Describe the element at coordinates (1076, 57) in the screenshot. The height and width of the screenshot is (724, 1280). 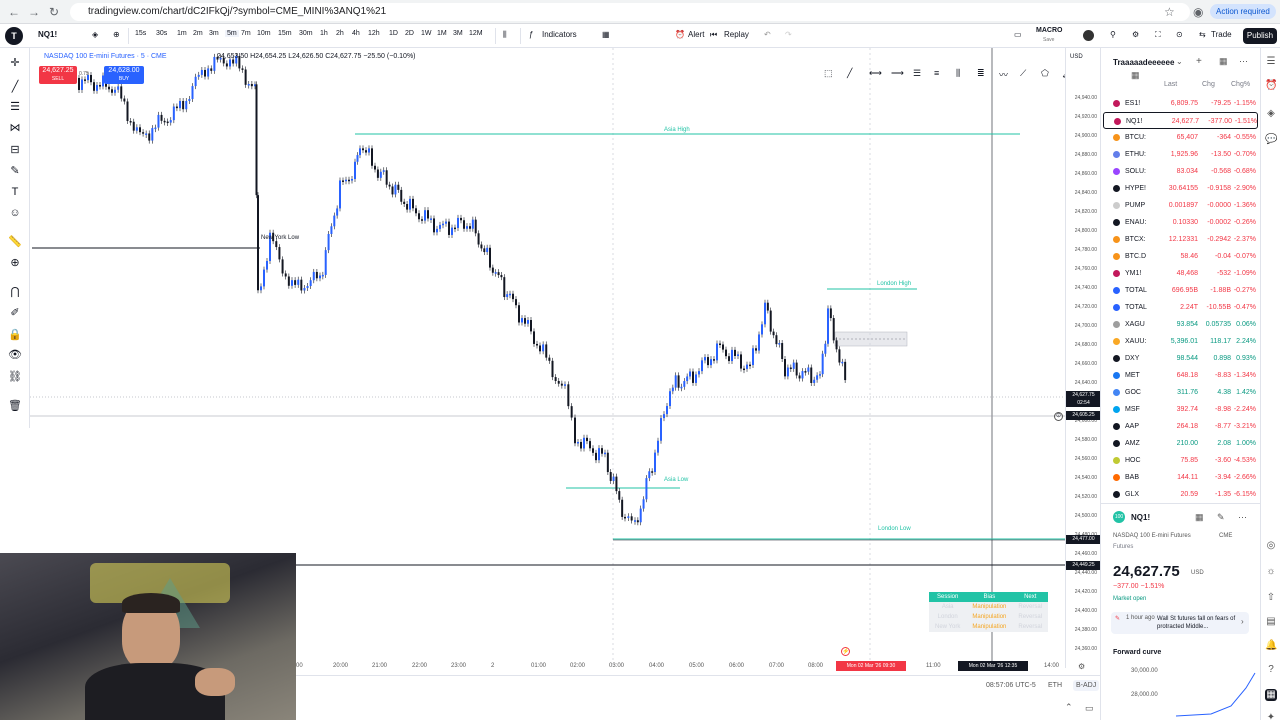
I see `axis-currency: USD` at that location.